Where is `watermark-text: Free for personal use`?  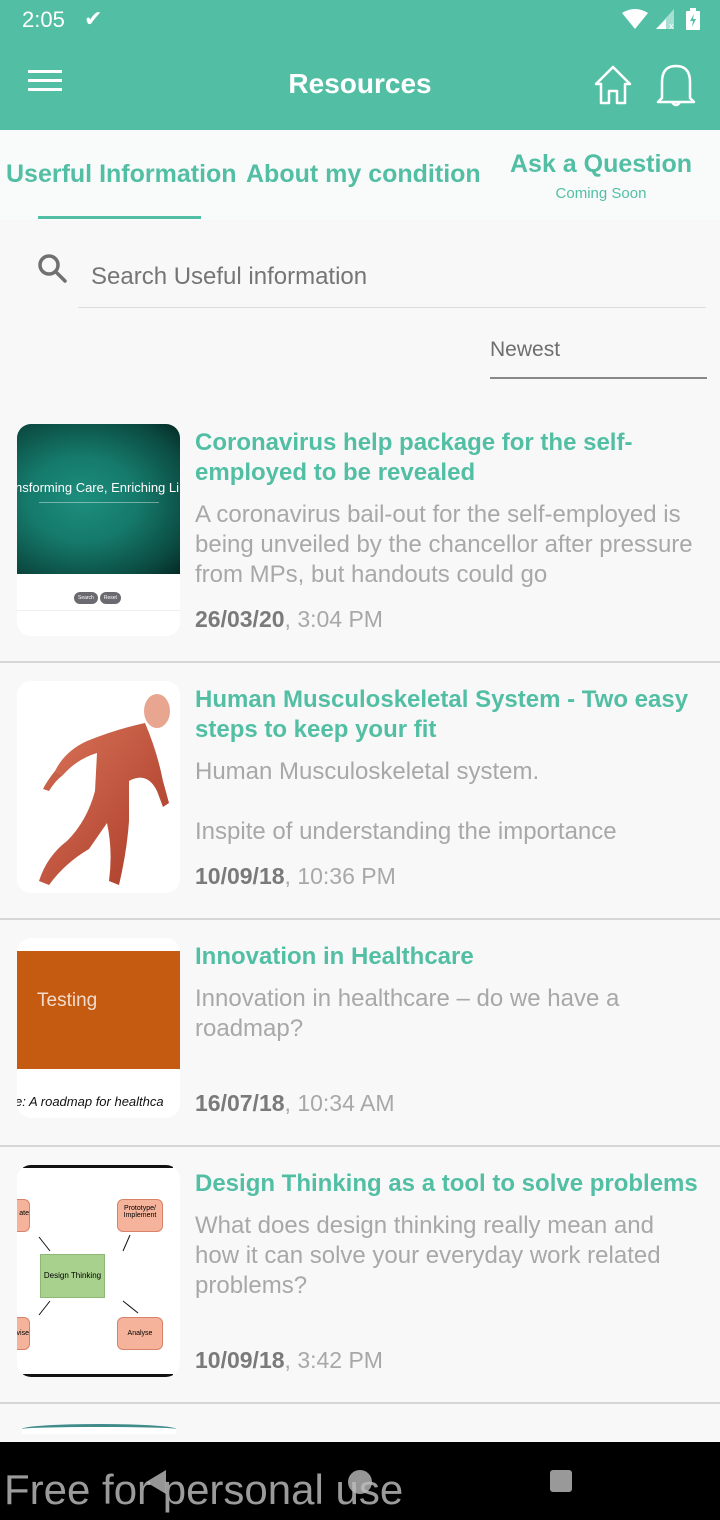
watermark-text: Free for personal use is located at coordinates (204, 1489).